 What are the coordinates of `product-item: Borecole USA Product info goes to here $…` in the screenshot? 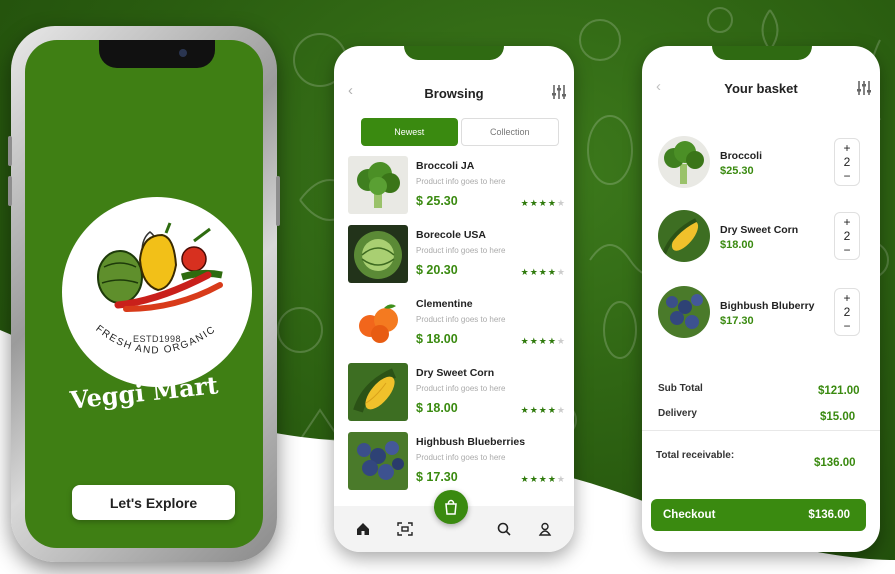 It's located at (458, 255).